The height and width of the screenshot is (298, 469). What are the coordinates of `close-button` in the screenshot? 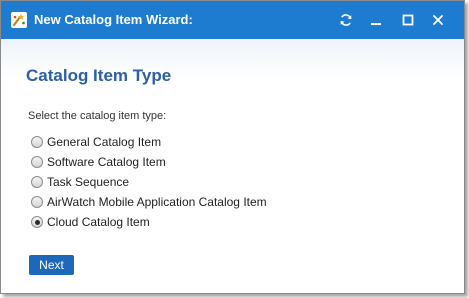 It's located at (438, 20).